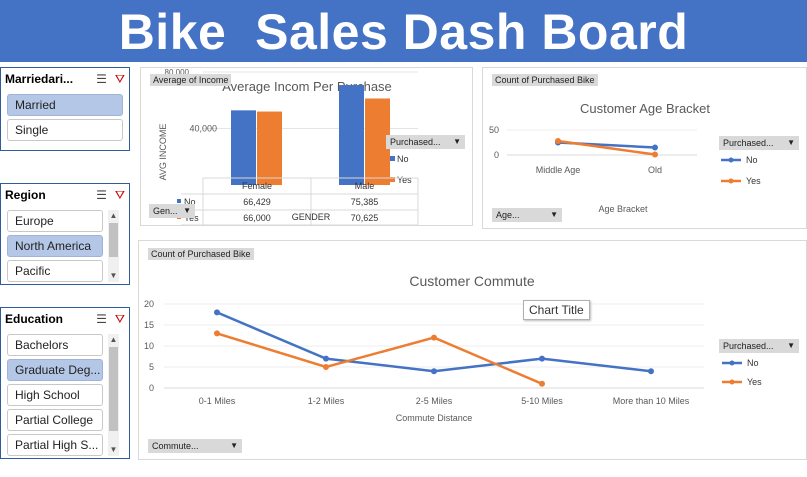 The width and height of the screenshot is (807, 477). I want to click on x-tick-label: Old, so click(655, 170).